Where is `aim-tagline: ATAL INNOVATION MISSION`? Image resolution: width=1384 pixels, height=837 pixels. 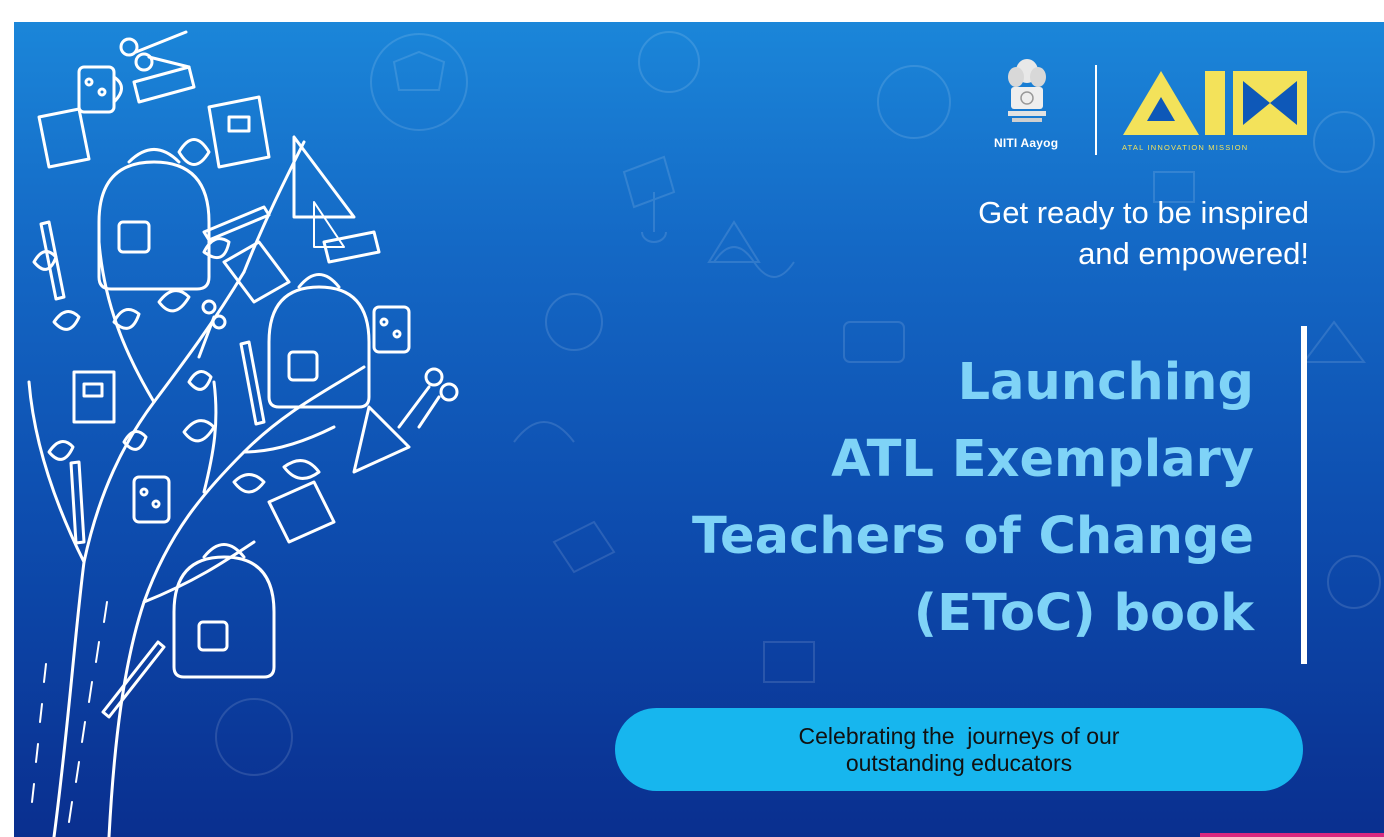 aim-tagline: ATAL INNOVATION MISSION is located at coordinates (1185, 147).